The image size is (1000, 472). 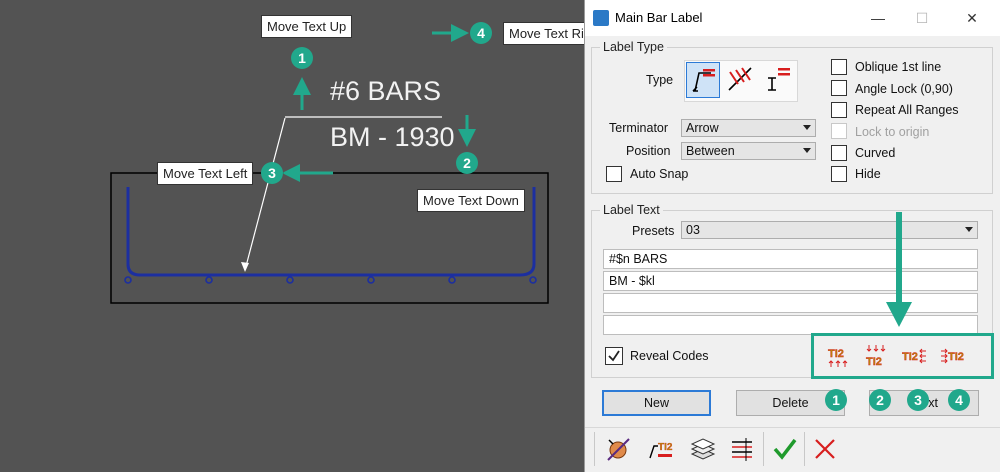 I want to click on label-text-tool-button: TI2, so click(x=661, y=449).